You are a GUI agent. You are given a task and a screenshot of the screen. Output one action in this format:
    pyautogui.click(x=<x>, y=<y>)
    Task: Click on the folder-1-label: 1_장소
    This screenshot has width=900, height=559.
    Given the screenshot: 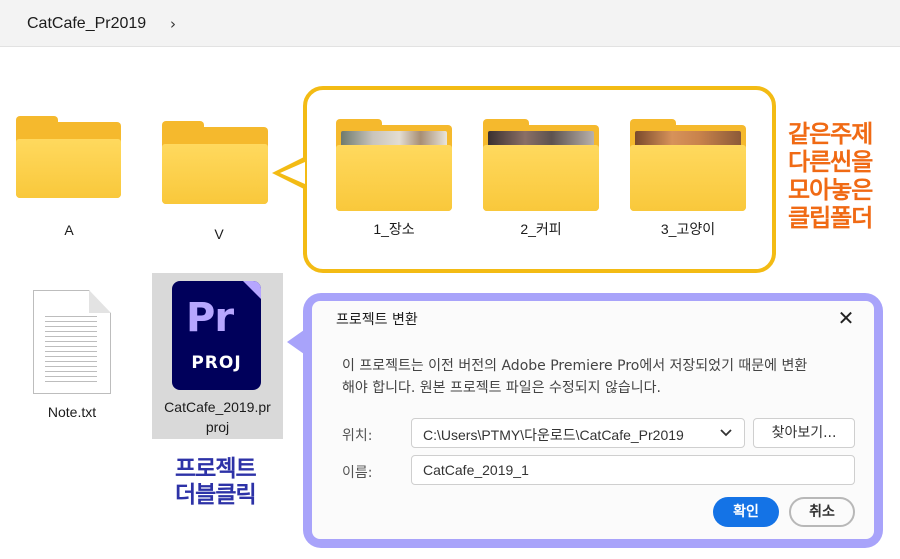 What is the action you would take?
    pyautogui.click(x=394, y=229)
    